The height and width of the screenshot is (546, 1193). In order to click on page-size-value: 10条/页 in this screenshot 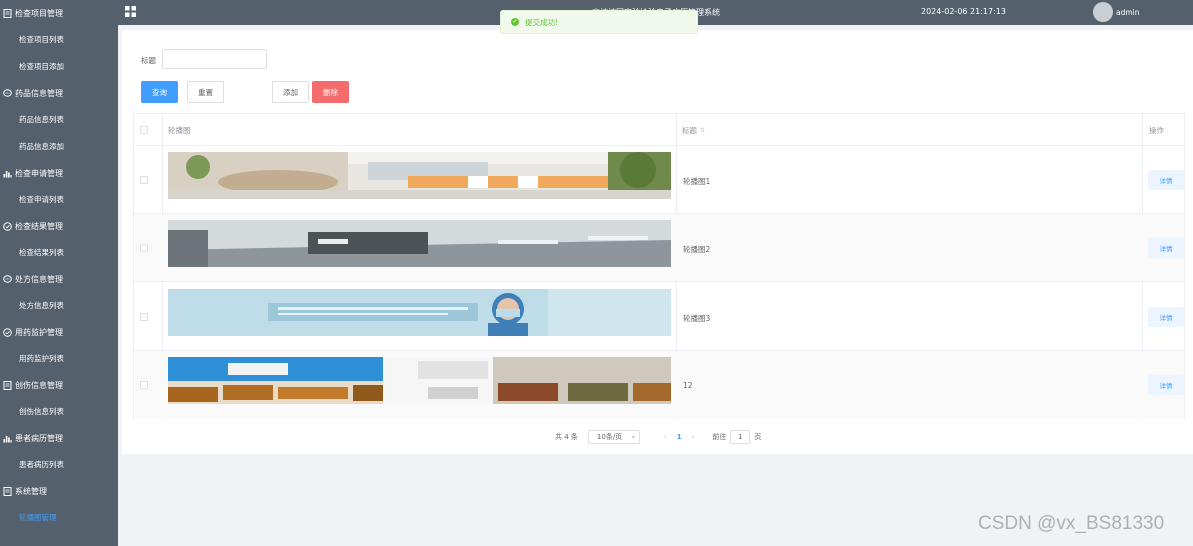, I will do `click(609, 437)`.